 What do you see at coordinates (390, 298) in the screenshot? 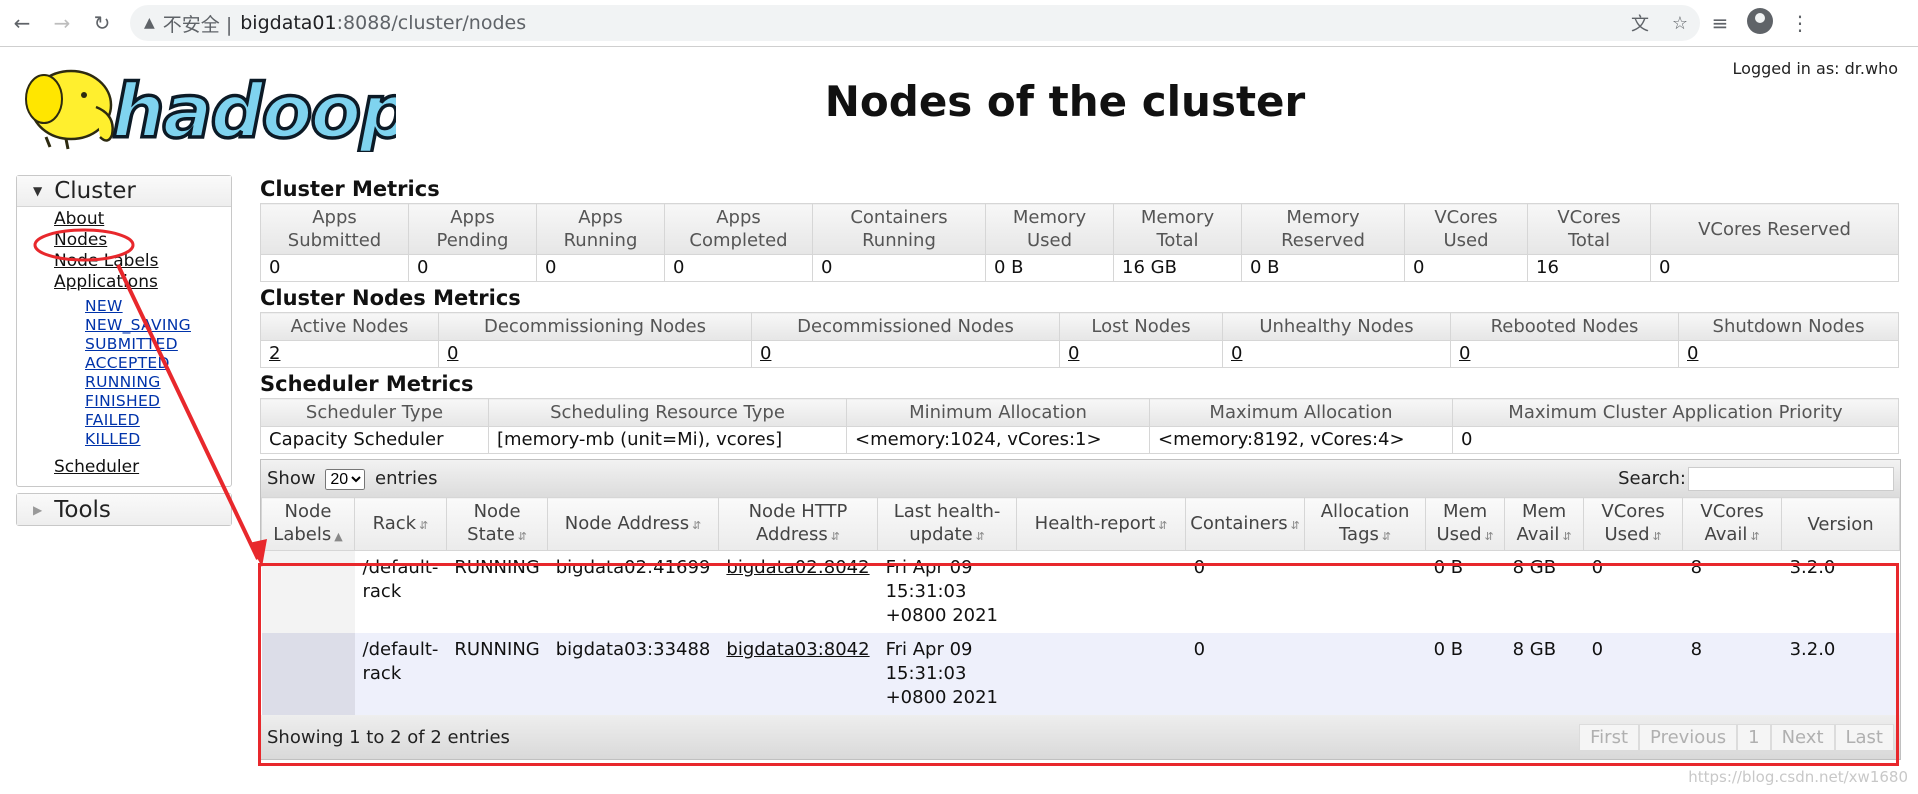
I see `cluster-nodes-metrics-title: Cluster Nodes Metrics` at bounding box center [390, 298].